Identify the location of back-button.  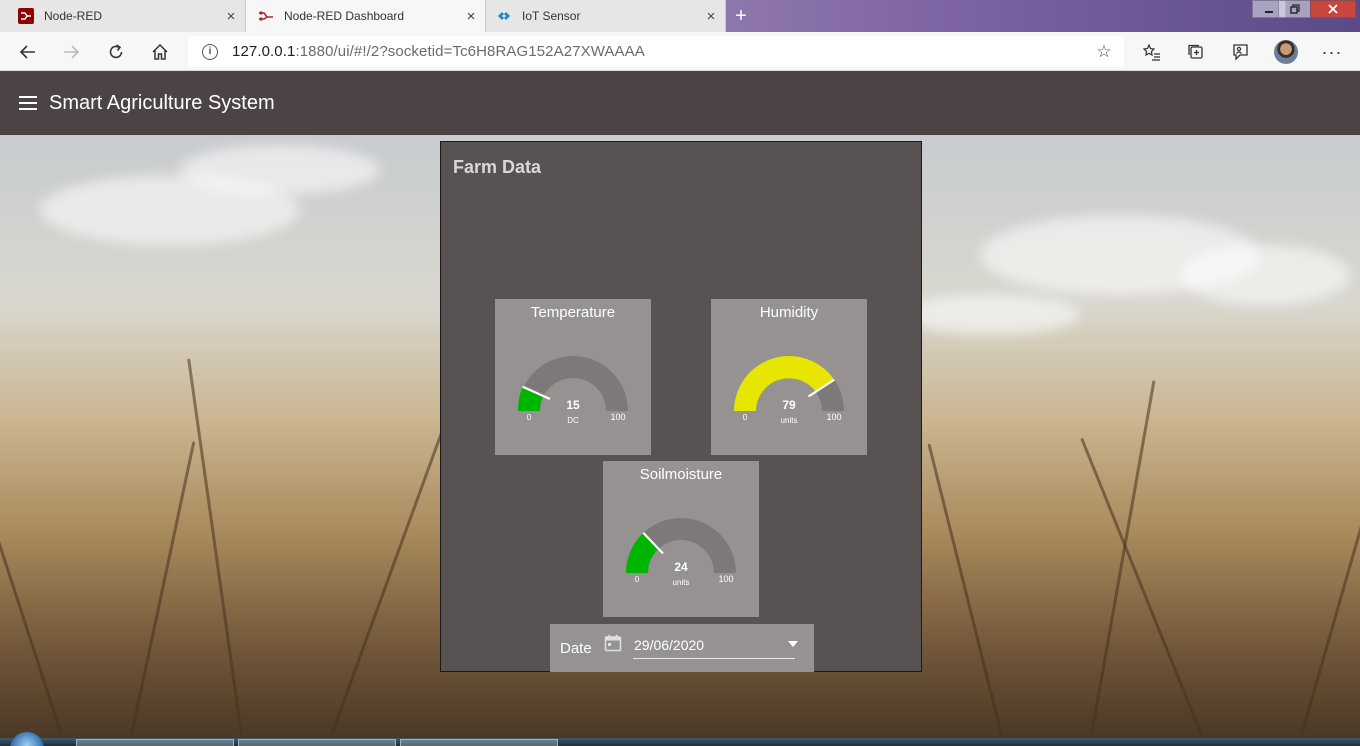
(28, 52).